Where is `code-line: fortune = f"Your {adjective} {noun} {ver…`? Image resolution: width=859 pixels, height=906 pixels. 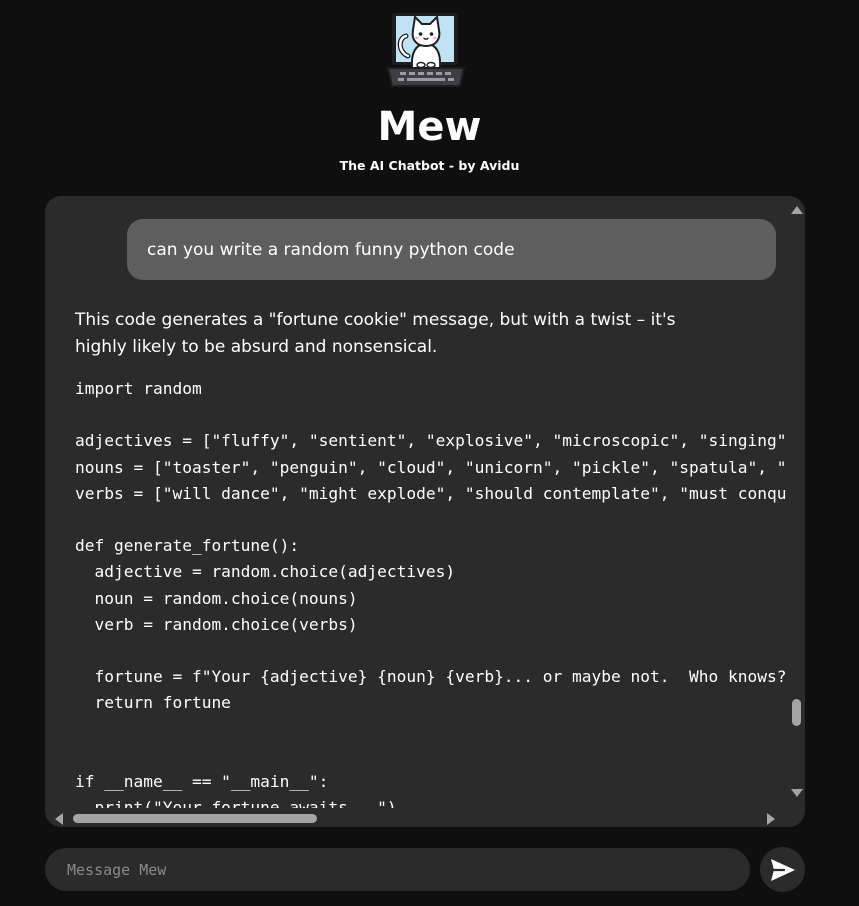 code-line: fortune = f"Your {adjective} {noun} {ver… is located at coordinates (431, 677).